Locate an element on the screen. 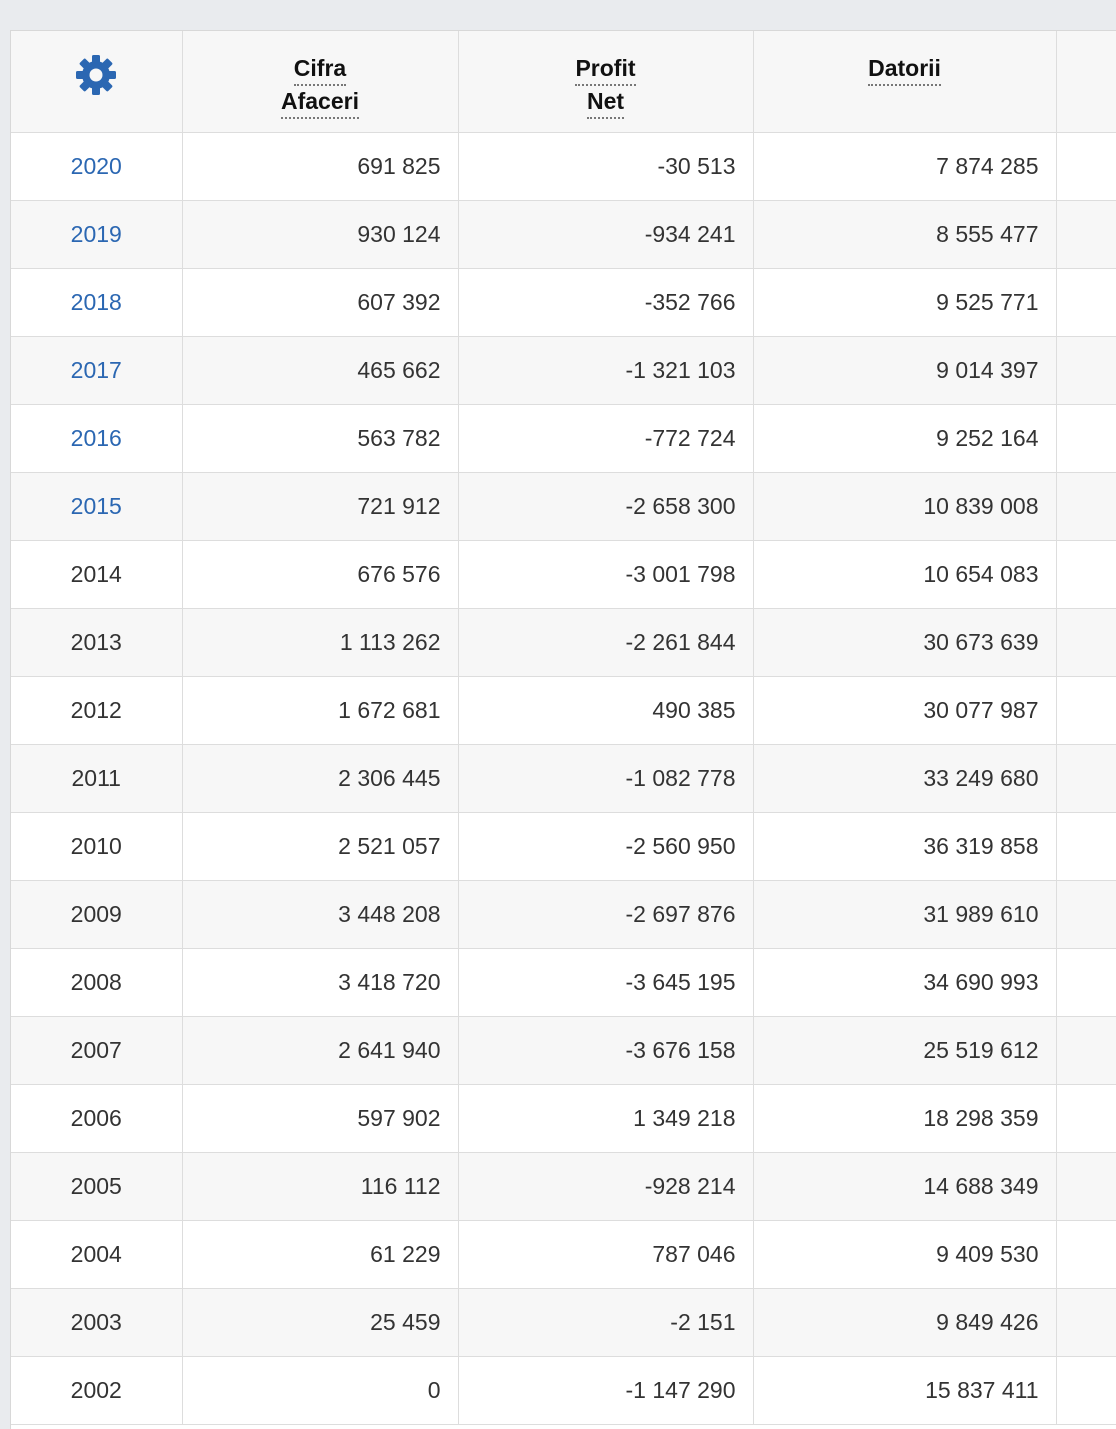 The width and height of the screenshot is (1116, 1429). table-row: 2007 2 641 940 -3 676 158 25 519 612 is located at coordinates (563, 1050).